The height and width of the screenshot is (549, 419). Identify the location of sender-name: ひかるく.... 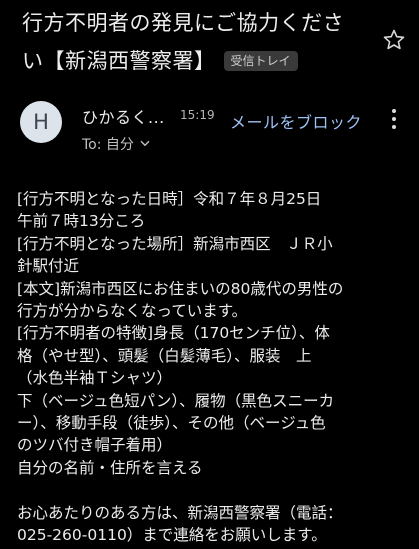
(123, 116).